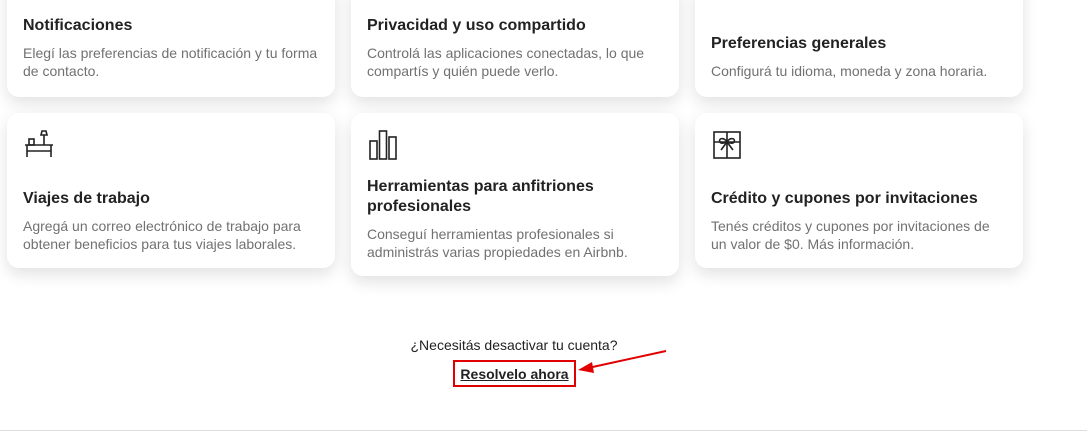  What do you see at coordinates (844, 198) in the screenshot?
I see `card-title: Crédito y cupones por invitaciones` at bounding box center [844, 198].